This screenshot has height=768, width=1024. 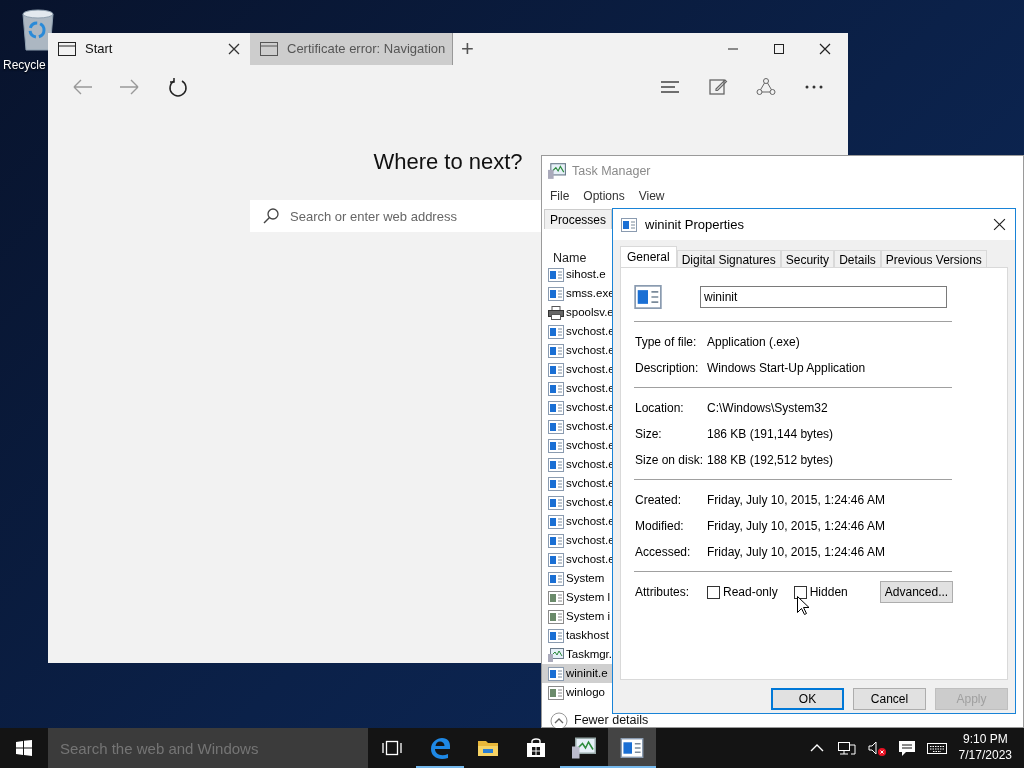 What do you see at coordinates (178, 87) in the screenshot?
I see `refresh-icon` at bounding box center [178, 87].